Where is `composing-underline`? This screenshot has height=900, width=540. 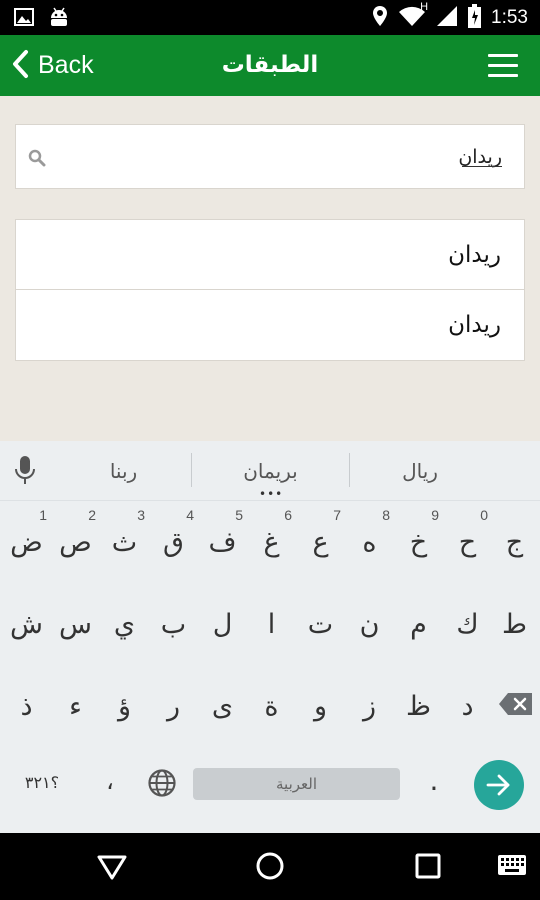
composing-underline is located at coordinates (482, 166).